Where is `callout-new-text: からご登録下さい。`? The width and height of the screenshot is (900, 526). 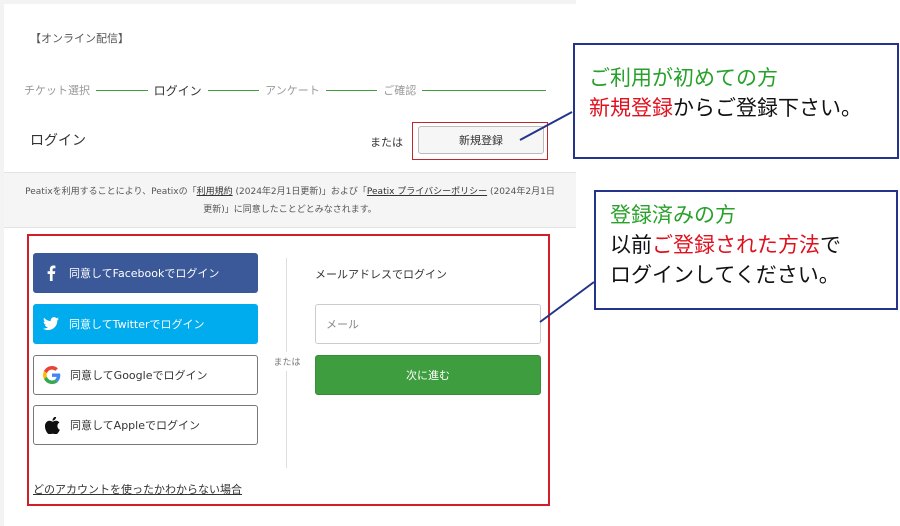
callout-new-text: からご登録下さい。 is located at coordinates (767, 108).